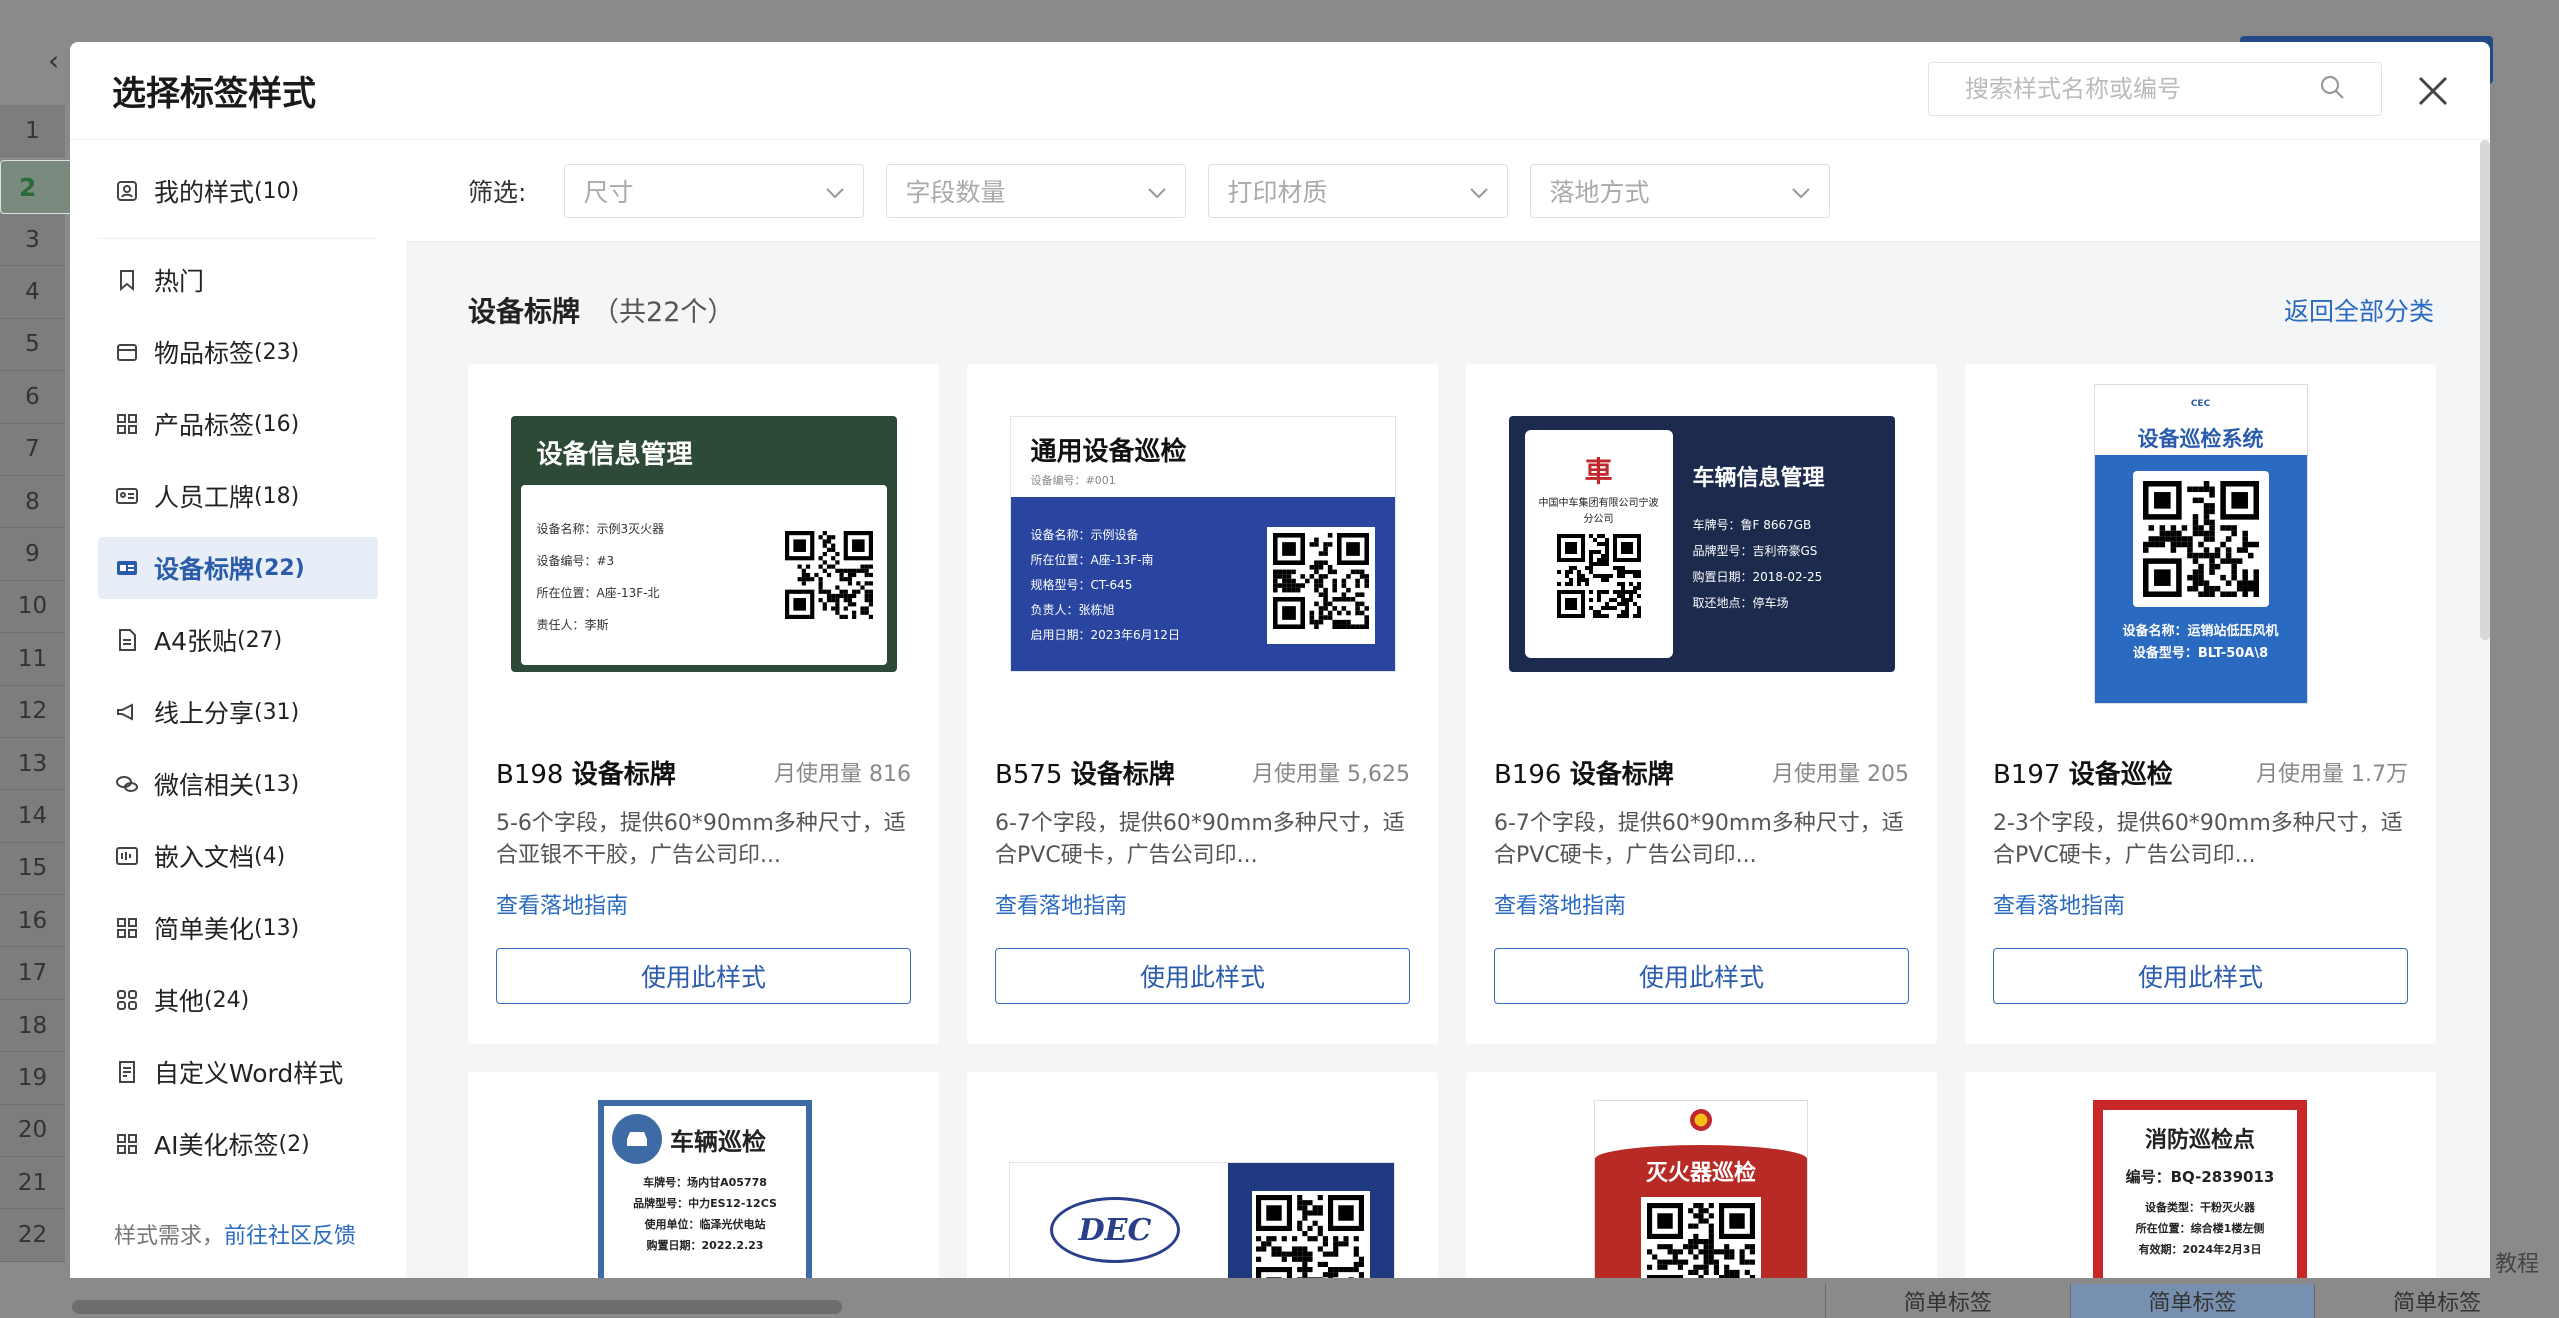 The width and height of the screenshot is (2559, 1318). Describe the element at coordinates (32, 607) in the screenshot. I see `row-number: 10` at that location.